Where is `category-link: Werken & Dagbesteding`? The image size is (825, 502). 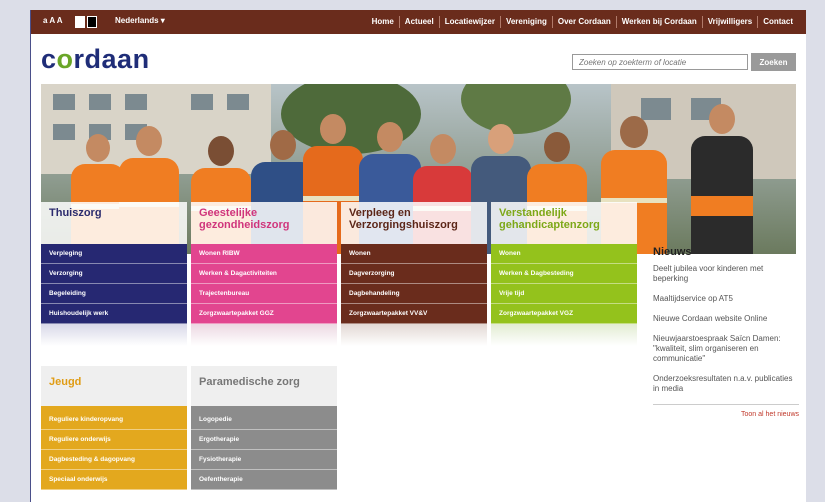 category-link: Werken & Dagbesteding is located at coordinates (564, 274).